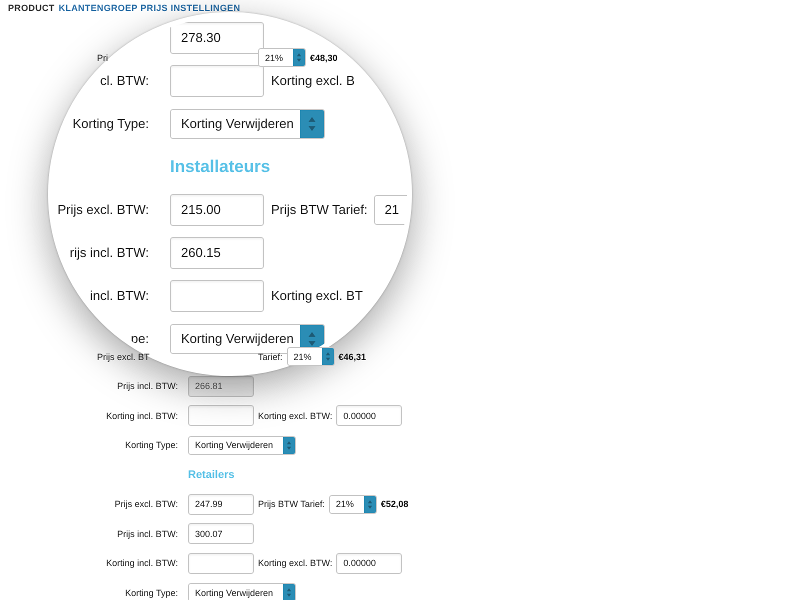 The image size is (800, 600). I want to click on field-label: Pri, so click(102, 57).